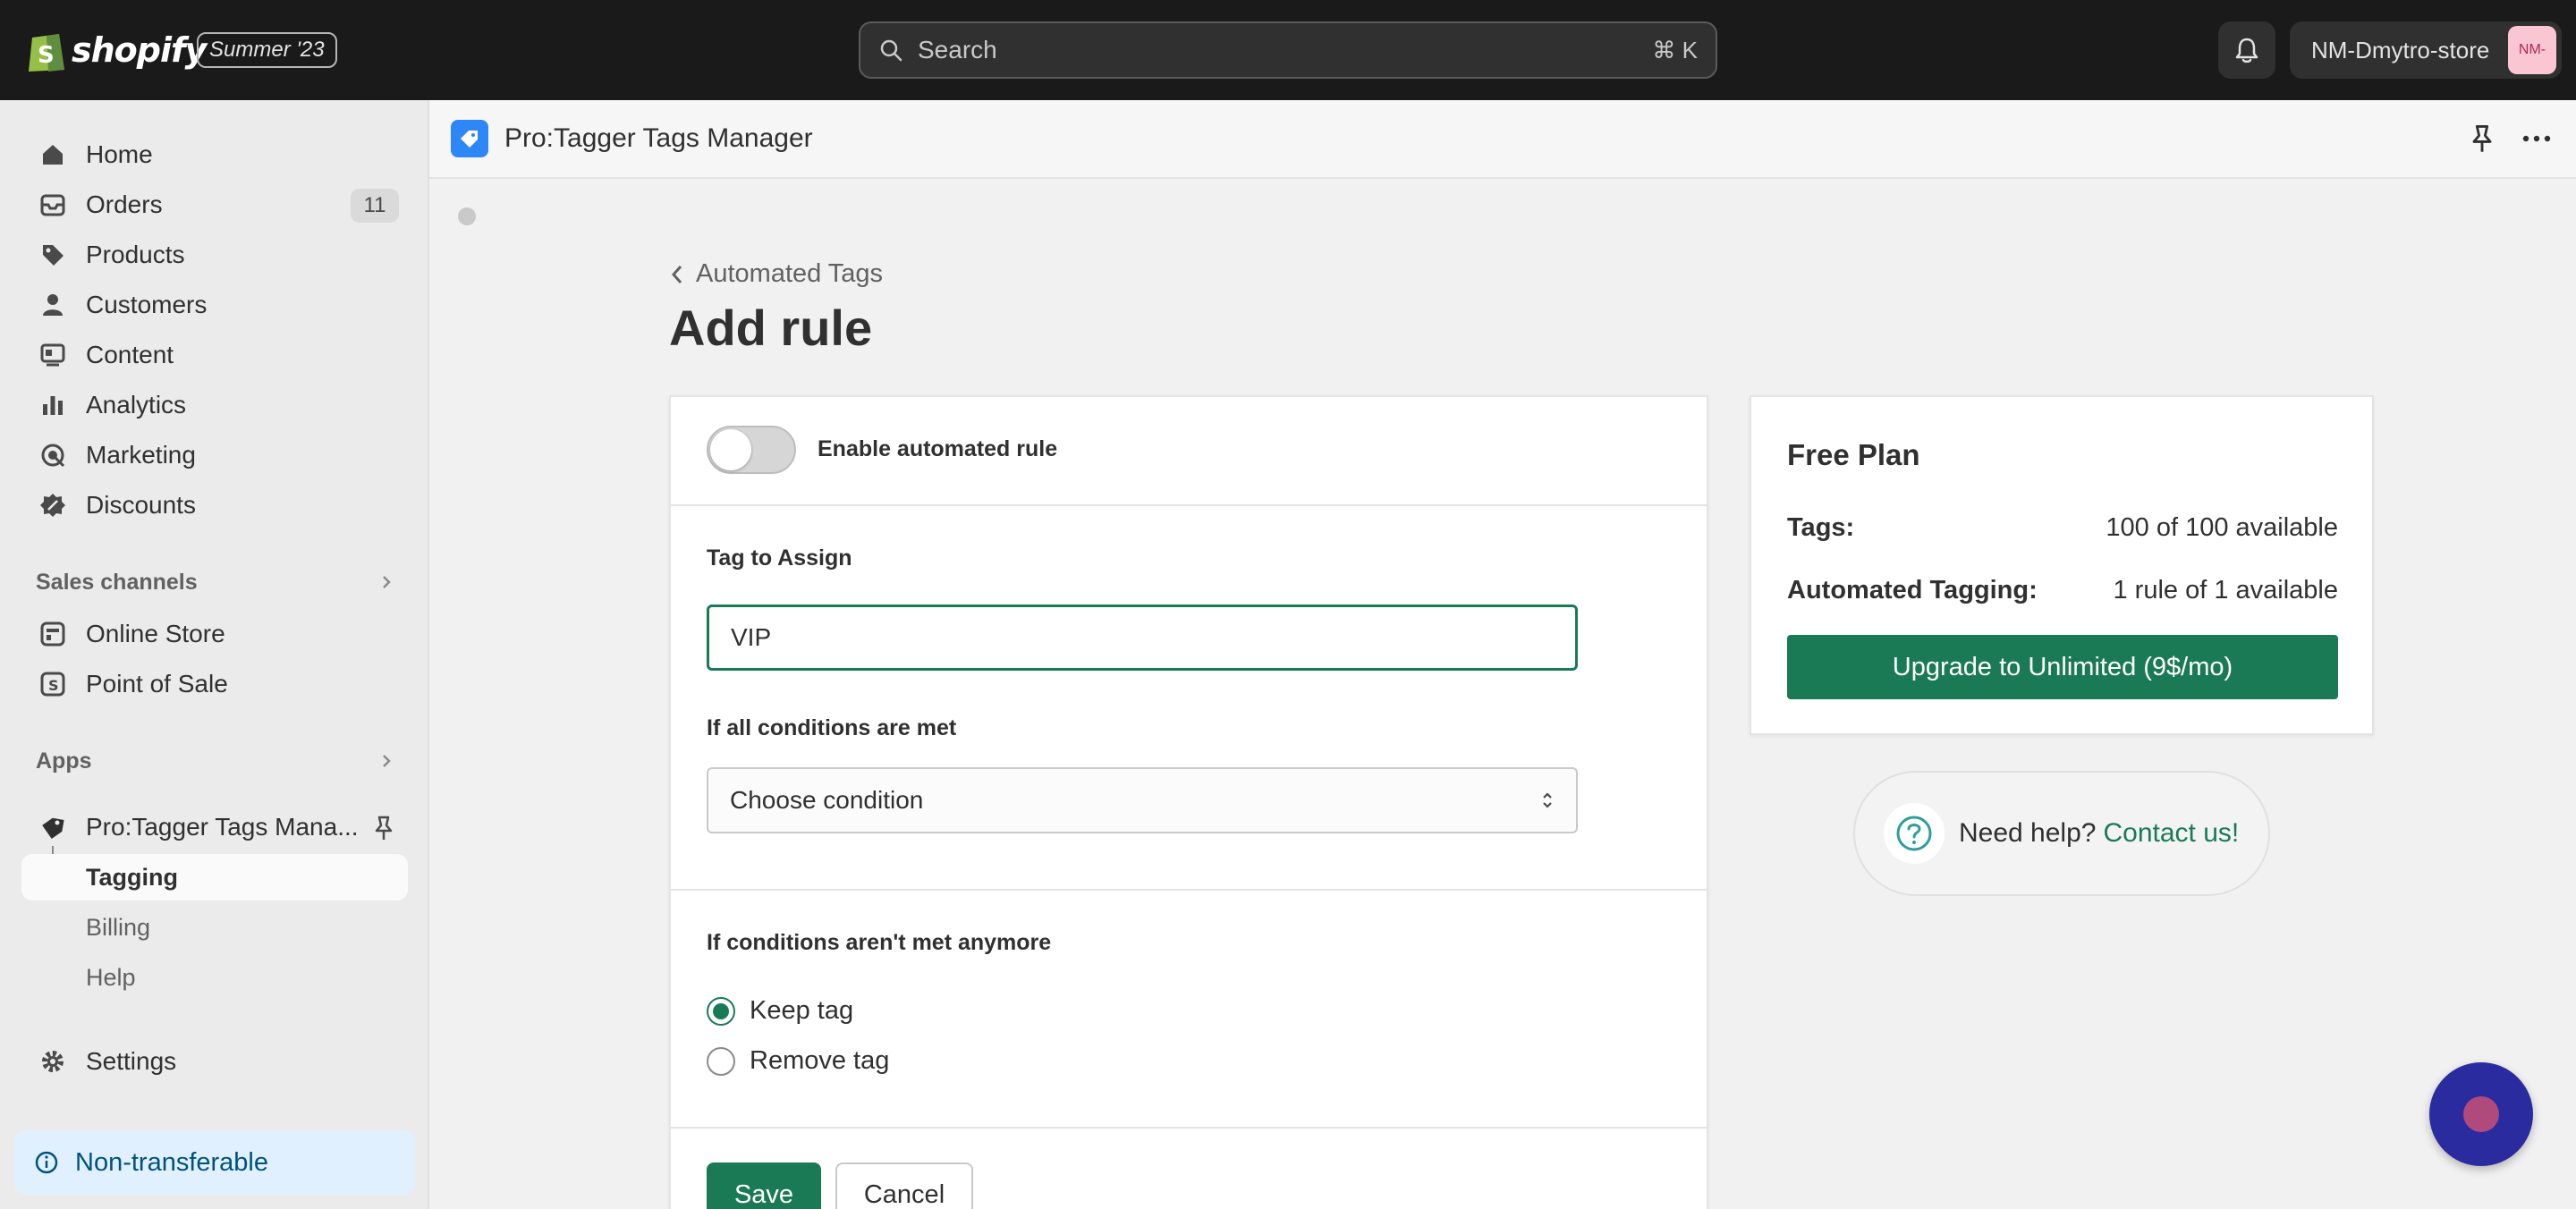 This screenshot has height=1209, width=2576. I want to click on loading-indicator, so click(467, 216).